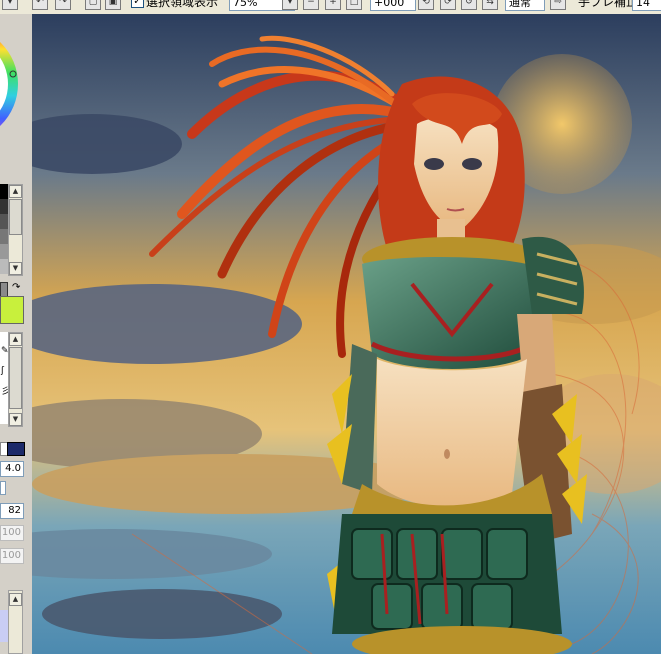  I want to click on zoom-dropdown-icon: ▾, so click(290, 5).